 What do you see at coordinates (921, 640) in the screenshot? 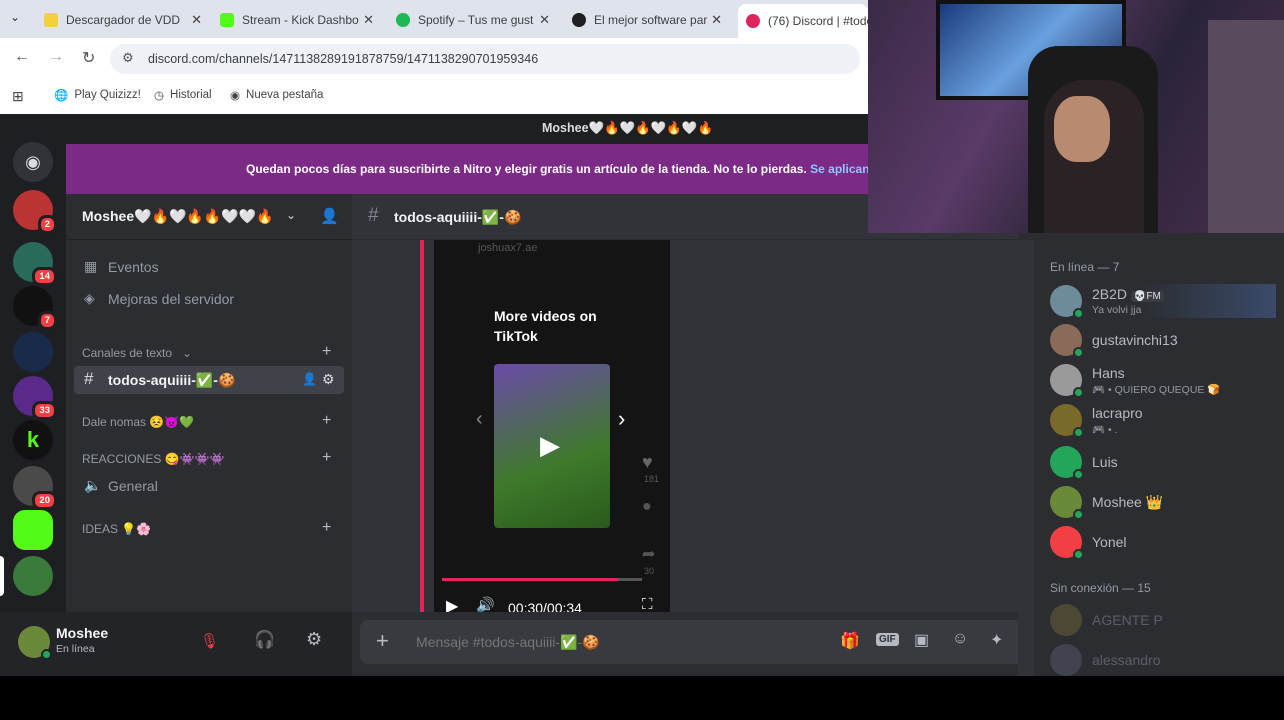
I see `sticker-icon: ▣` at bounding box center [921, 640].